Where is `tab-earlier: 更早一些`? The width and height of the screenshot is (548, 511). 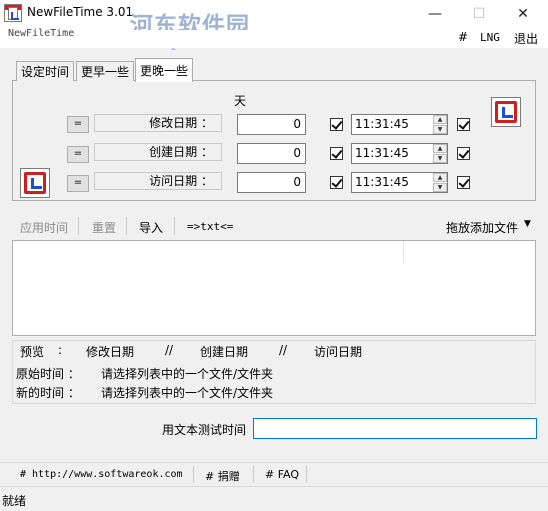 tab-earlier: 更早一些 is located at coordinates (105, 71).